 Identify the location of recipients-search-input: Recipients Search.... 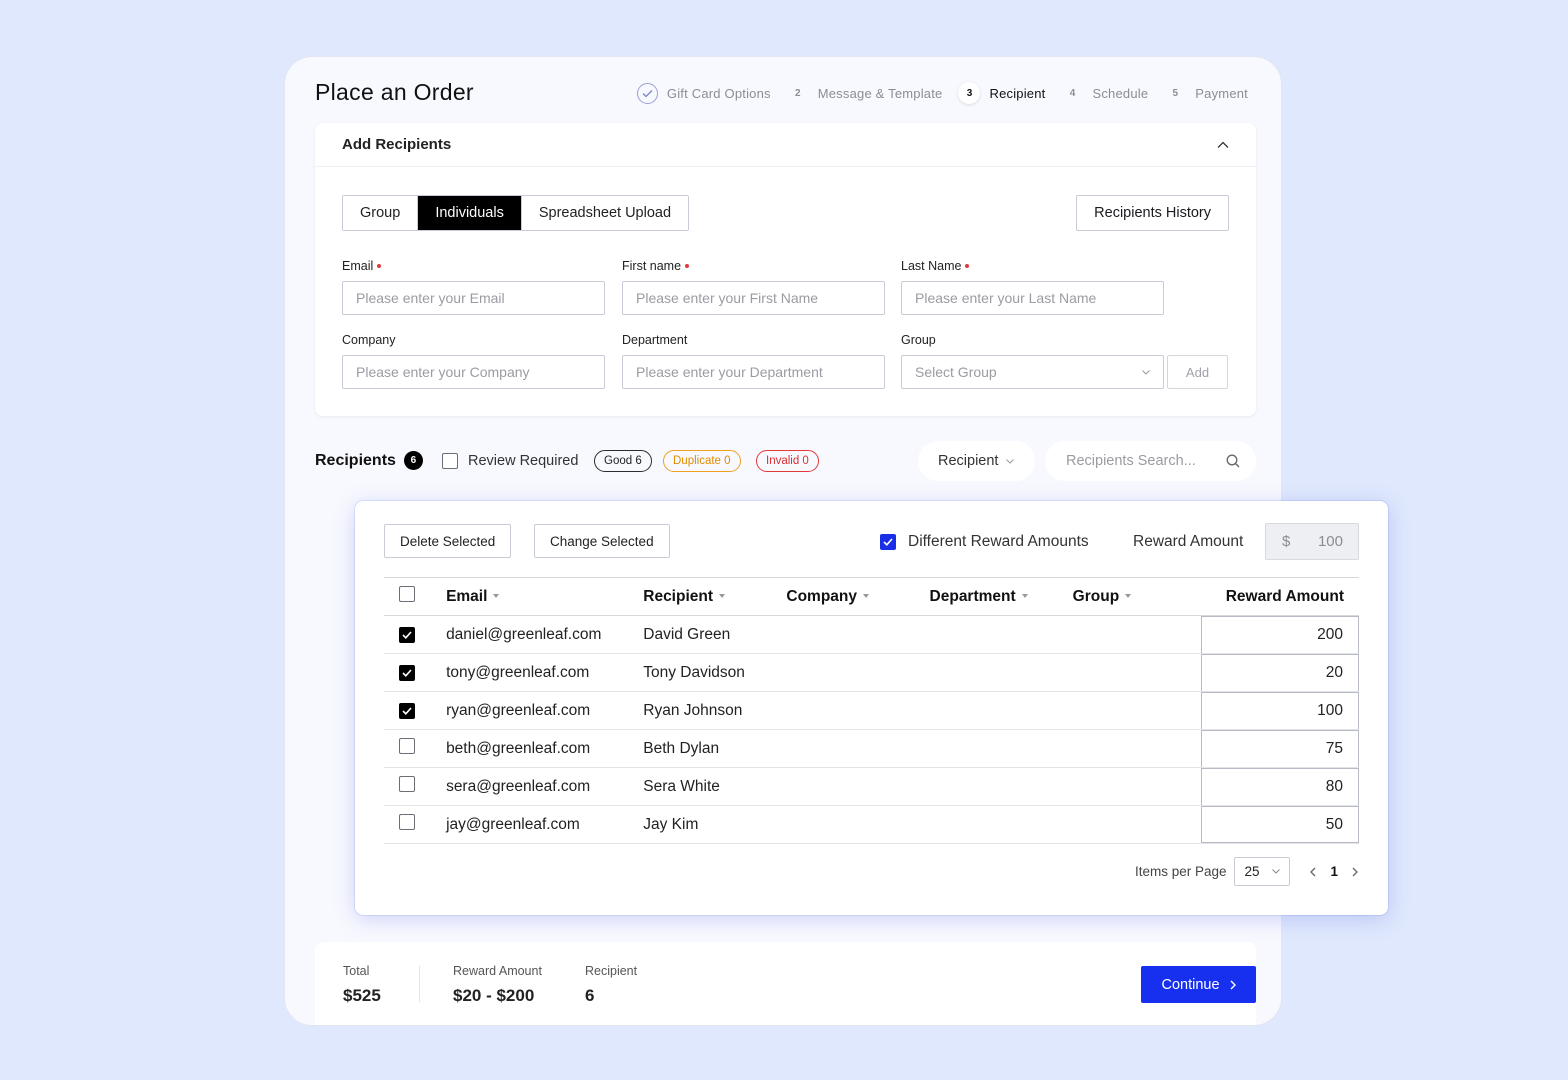
(1150, 461).